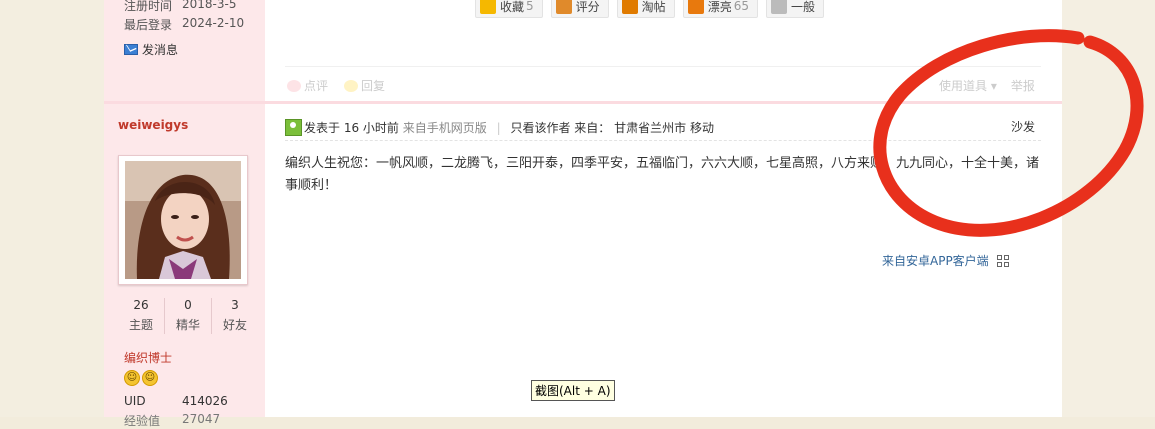 The width and height of the screenshot is (1155, 429). I want to click on user-rank: 编织博士, so click(148, 357).